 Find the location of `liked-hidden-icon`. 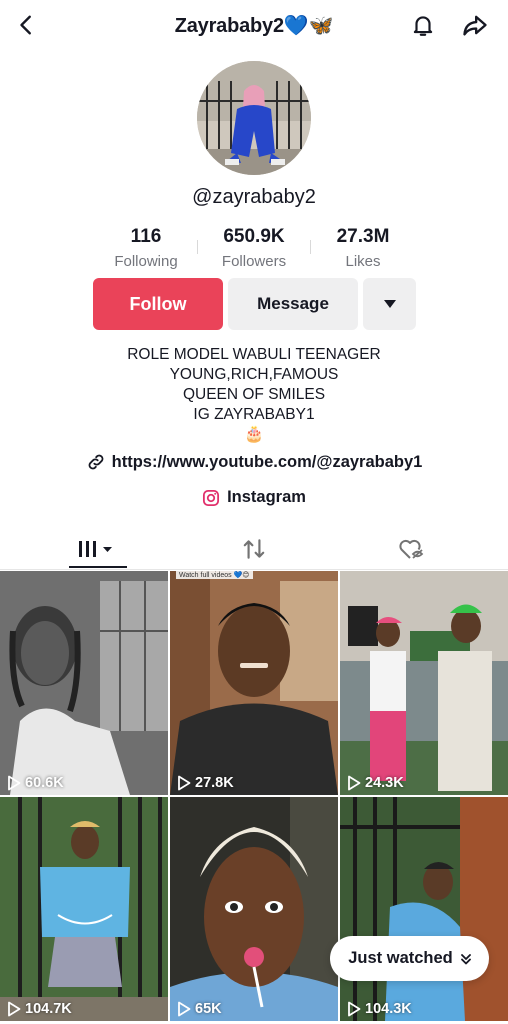

liked-hidden-icon is located at coordinates (410, 549).